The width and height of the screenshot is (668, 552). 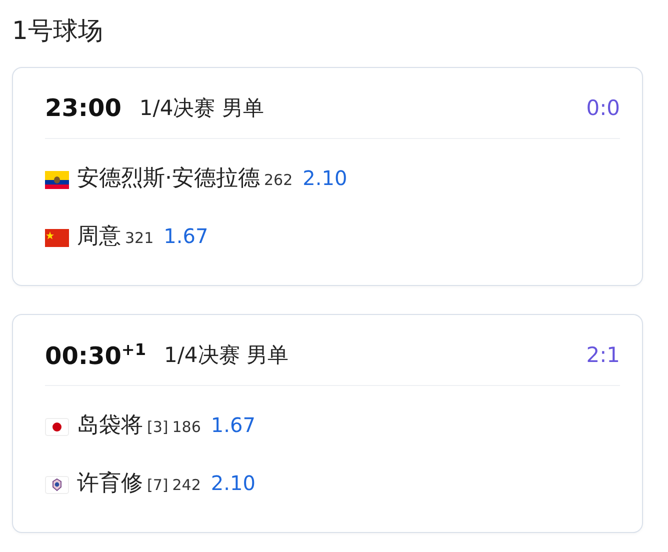 What do you see at coordinates (83, 108) in the screenshot?
I see `match-time: 23:00` at bounding box center [83, 108].